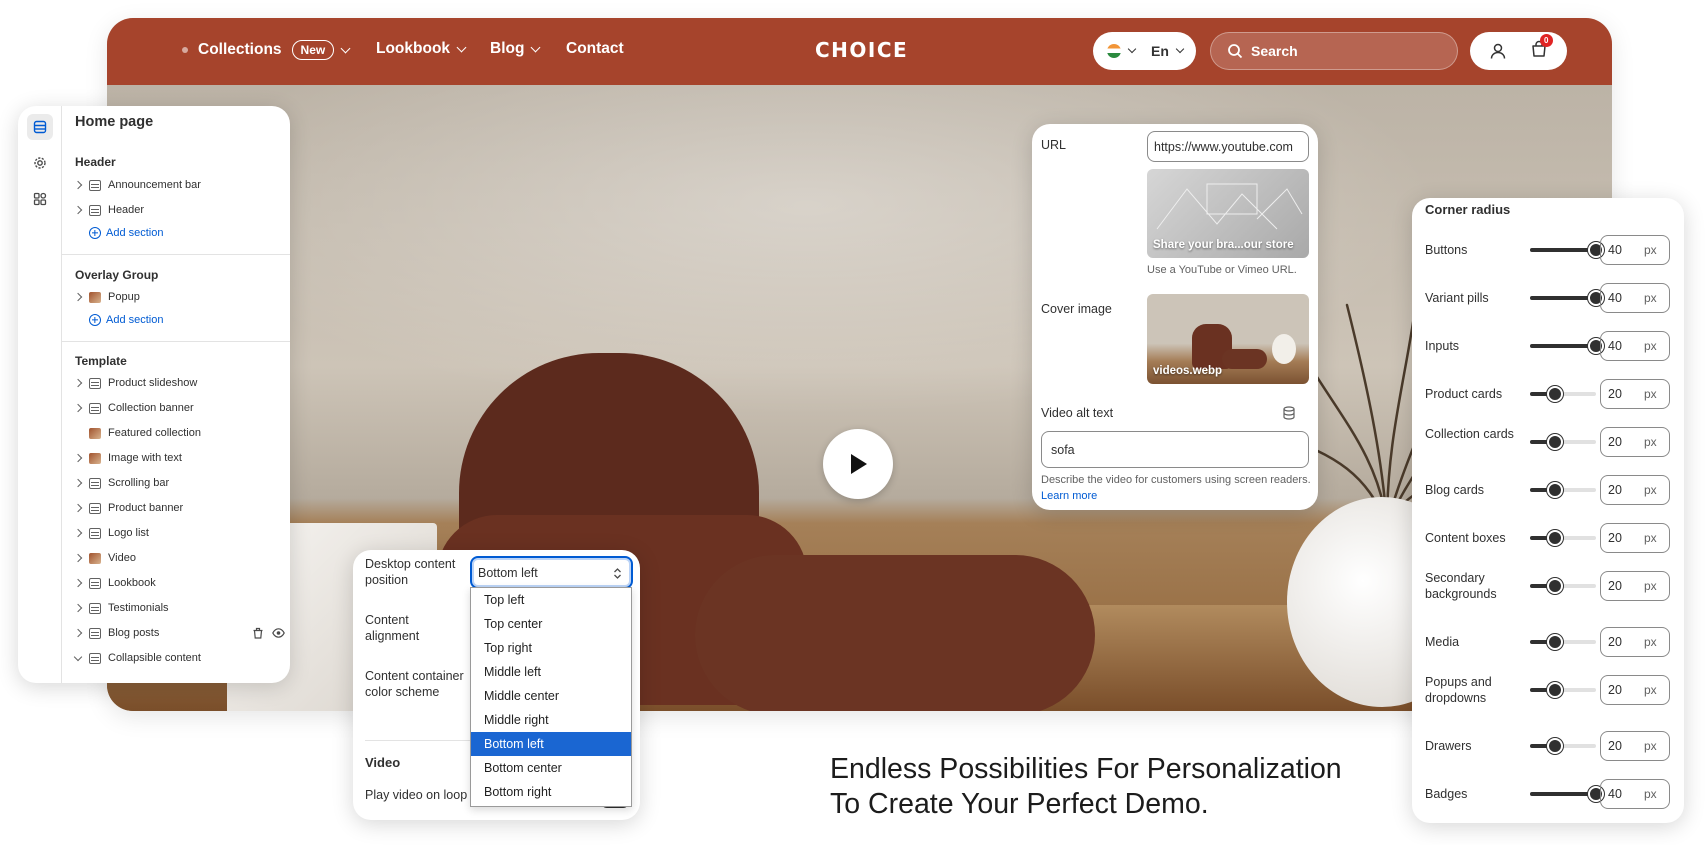 The image size is (1705, 845). I want to click on radius-value: 20, so click(1615, 690).